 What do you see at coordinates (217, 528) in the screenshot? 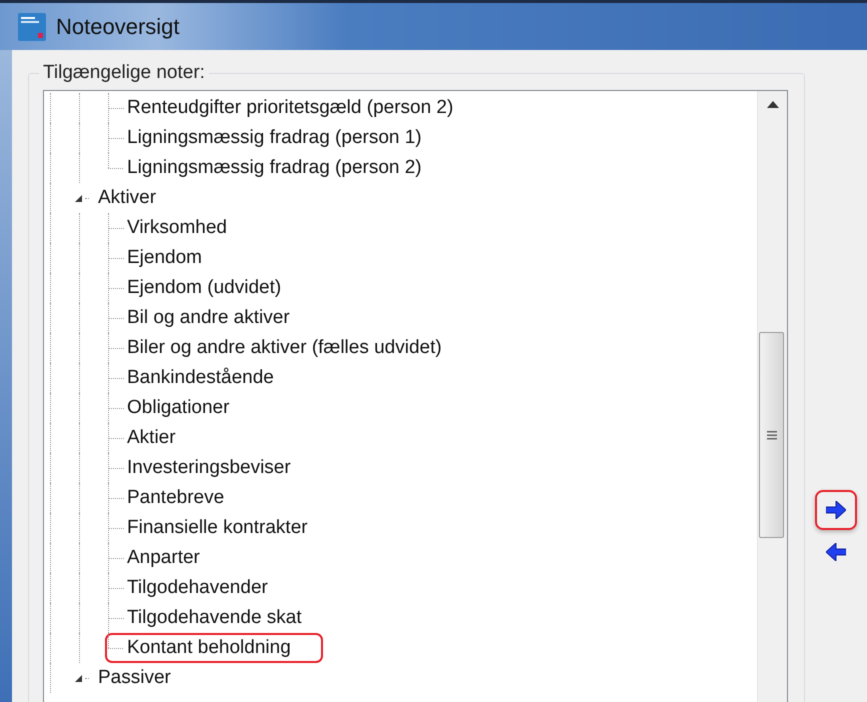
I see `tree-item: Finansielle kontrakter` at bounding box center [217, 528].